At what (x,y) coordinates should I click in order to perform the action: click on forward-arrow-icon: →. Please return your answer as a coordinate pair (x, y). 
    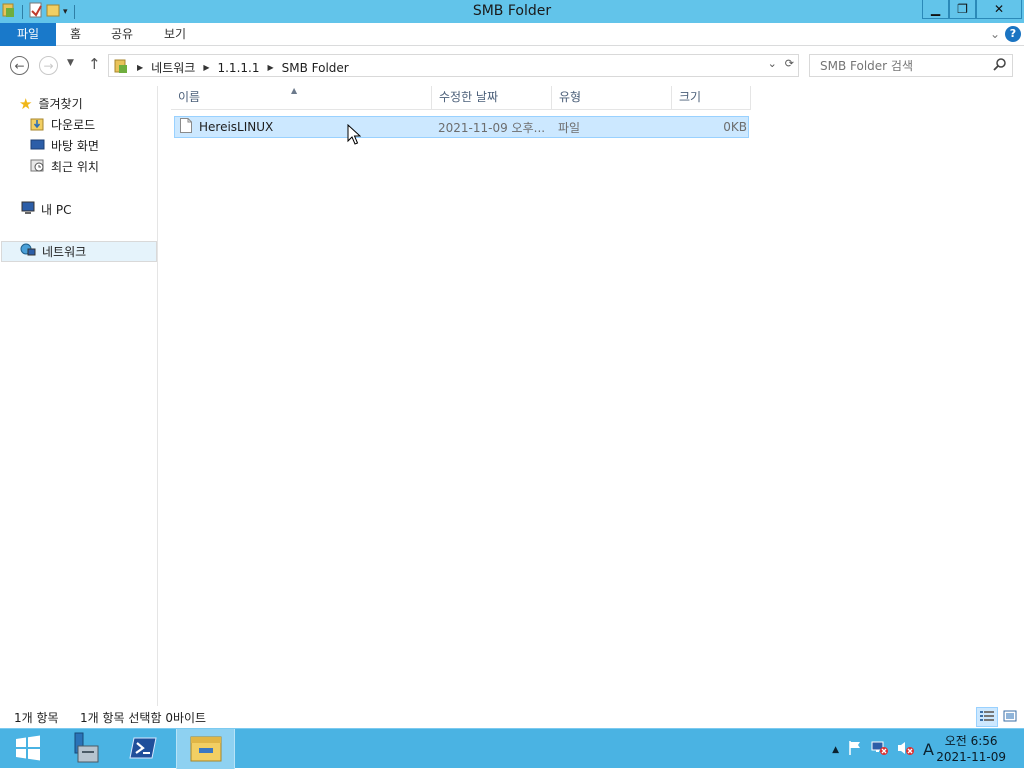
    Looking at the image, I should click on (48, 65).